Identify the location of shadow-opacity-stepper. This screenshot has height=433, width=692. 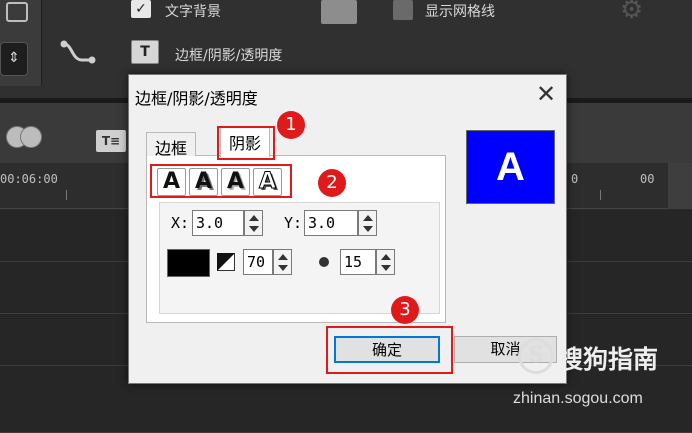
(282, 262).